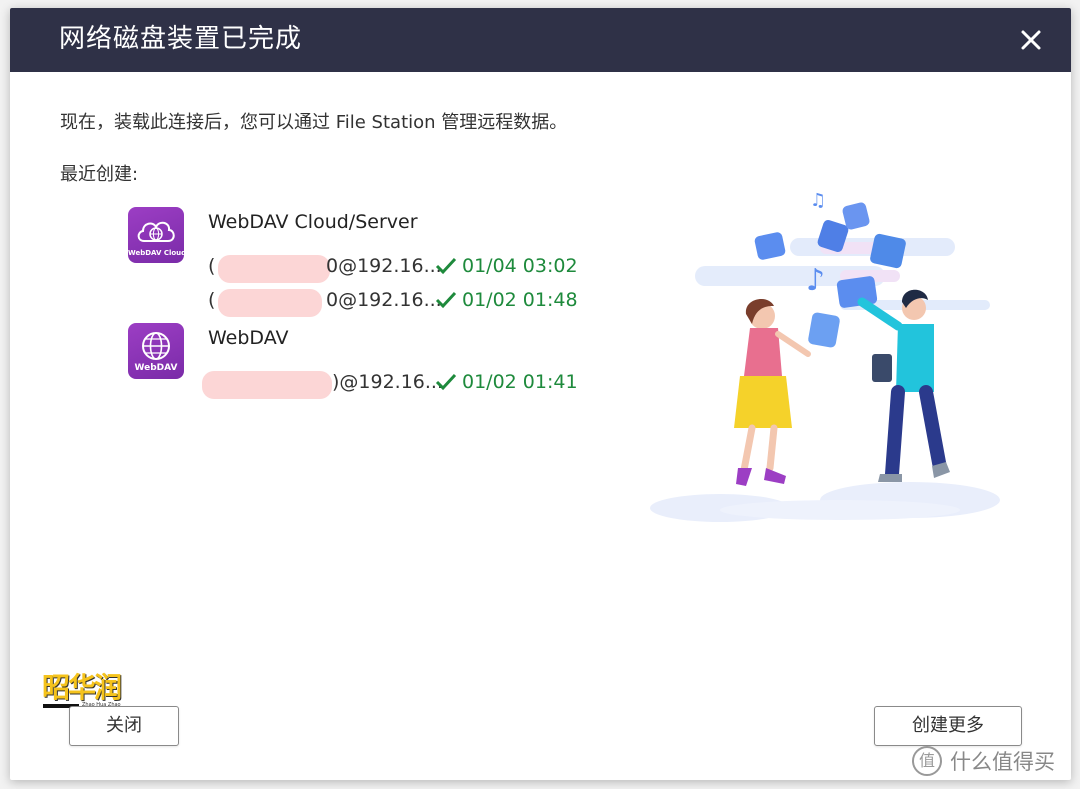 The height and width of the screenshot is (789, 1080). Describe the element at coordinates (248, 338) in the screenshot. I see `entry-name: WebDAV` at that location.